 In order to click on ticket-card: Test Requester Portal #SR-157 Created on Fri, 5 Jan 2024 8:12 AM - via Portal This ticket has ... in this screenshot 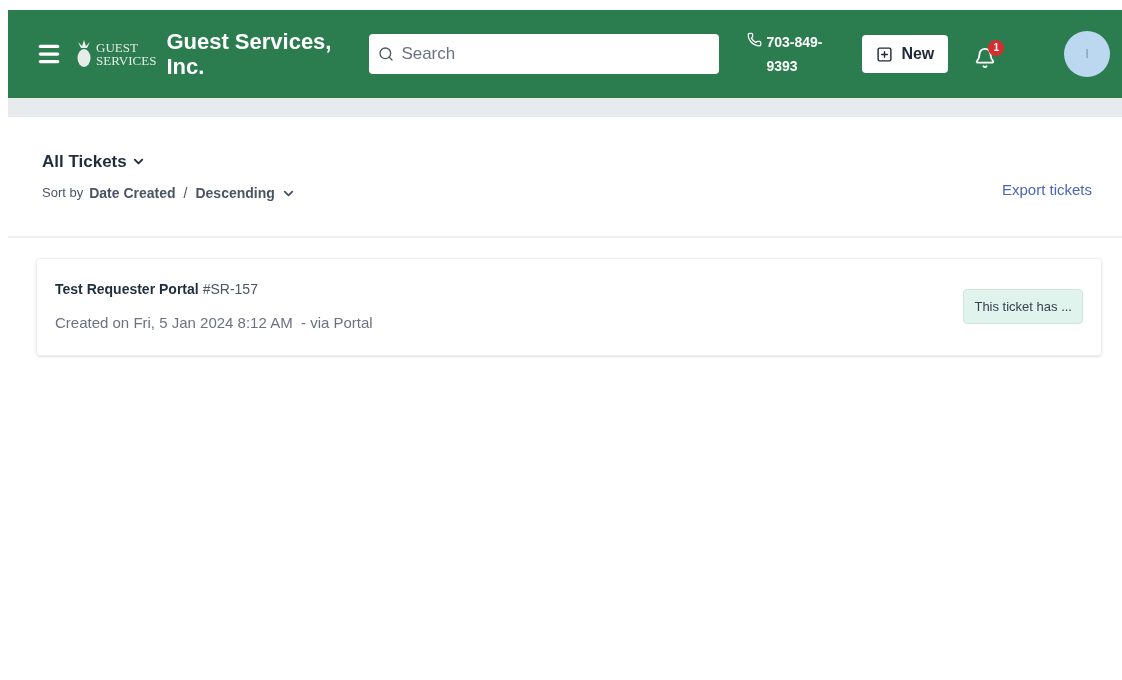, I will do `click(569, 306)`.